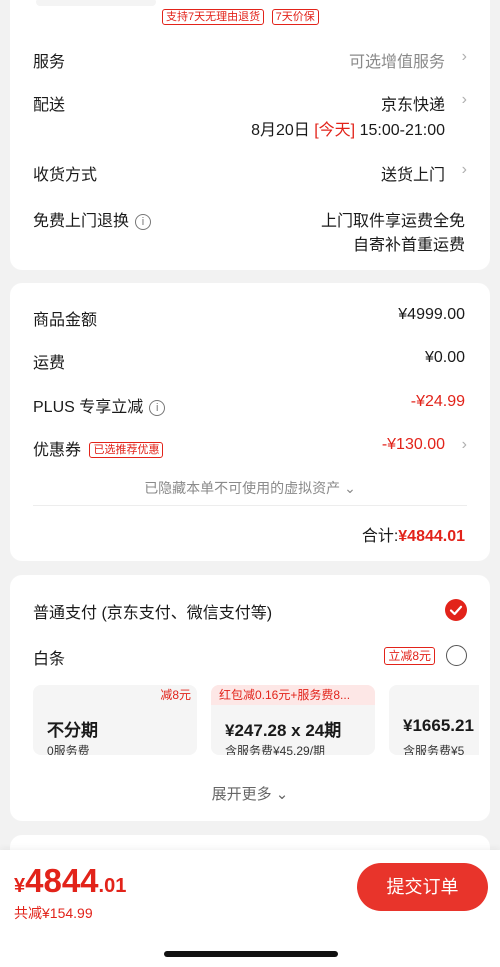 This screenshot has width=500, height=967. What do you see at coordinates (49, 363) in the screenshot?
I see `shipping-label: 运费` at bounding box center [49, 363].